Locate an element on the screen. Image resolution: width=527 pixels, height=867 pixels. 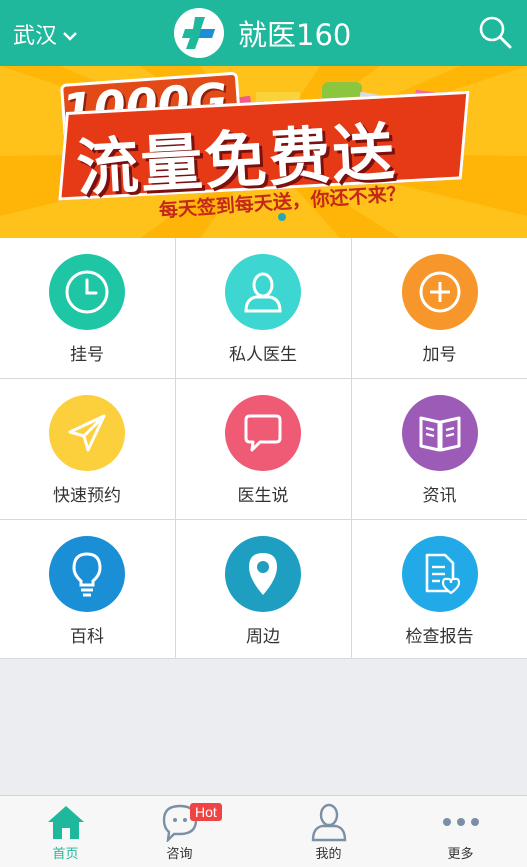
grid-item-label: 周边 is located at coordinates (263, 637).